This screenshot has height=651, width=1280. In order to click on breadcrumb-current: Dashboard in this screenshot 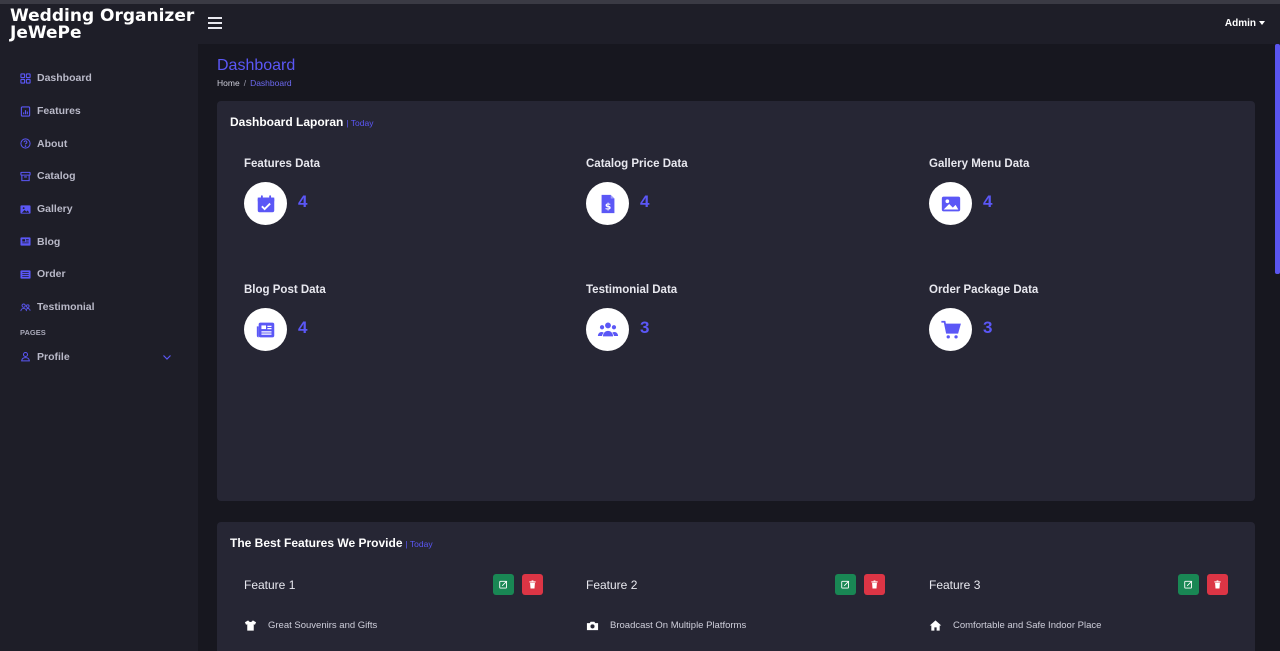, I will do `click(271, 83)`.